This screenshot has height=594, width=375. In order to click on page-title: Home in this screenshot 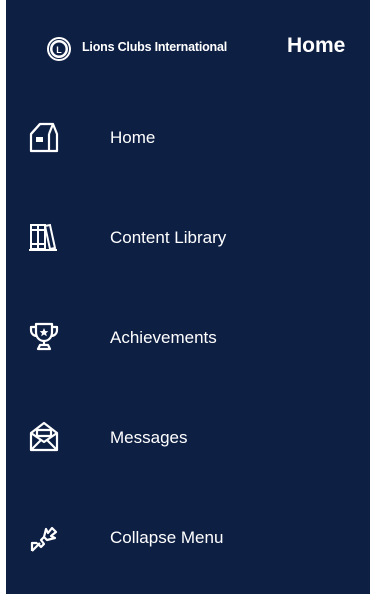, I will do `click(316, 45)`.